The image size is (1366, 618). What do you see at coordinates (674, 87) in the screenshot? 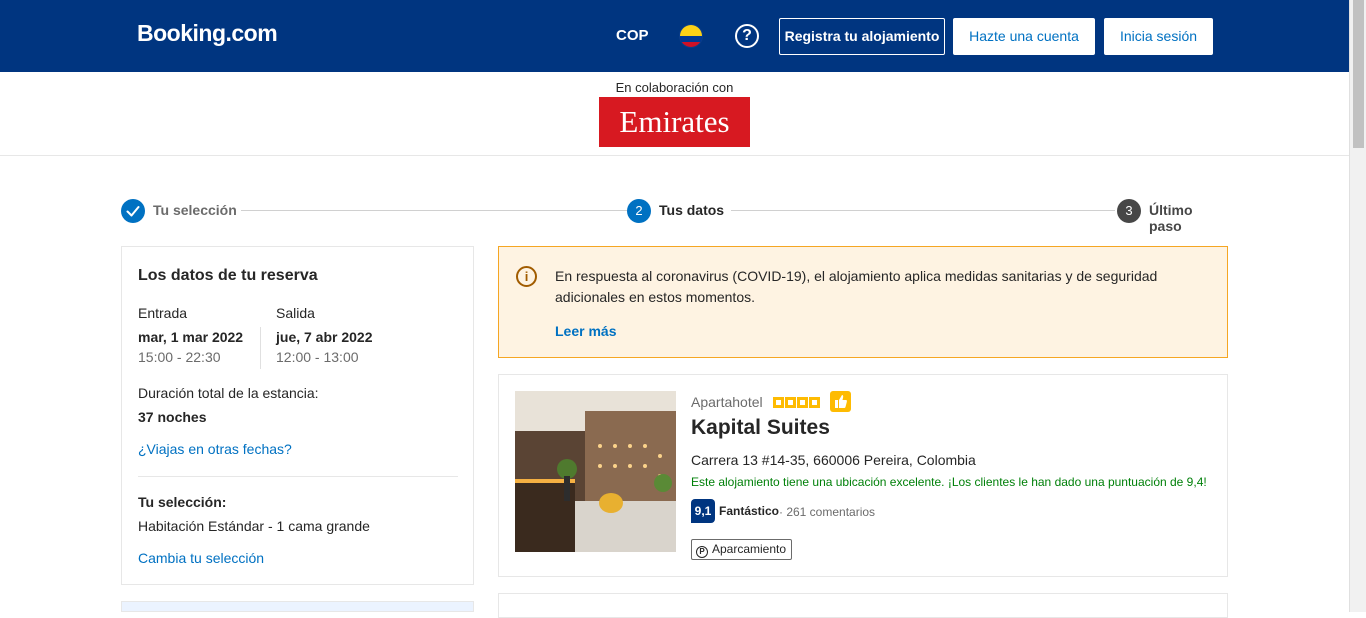
I see `partner-label: En colaboración con` at bounding box center [674, 87].